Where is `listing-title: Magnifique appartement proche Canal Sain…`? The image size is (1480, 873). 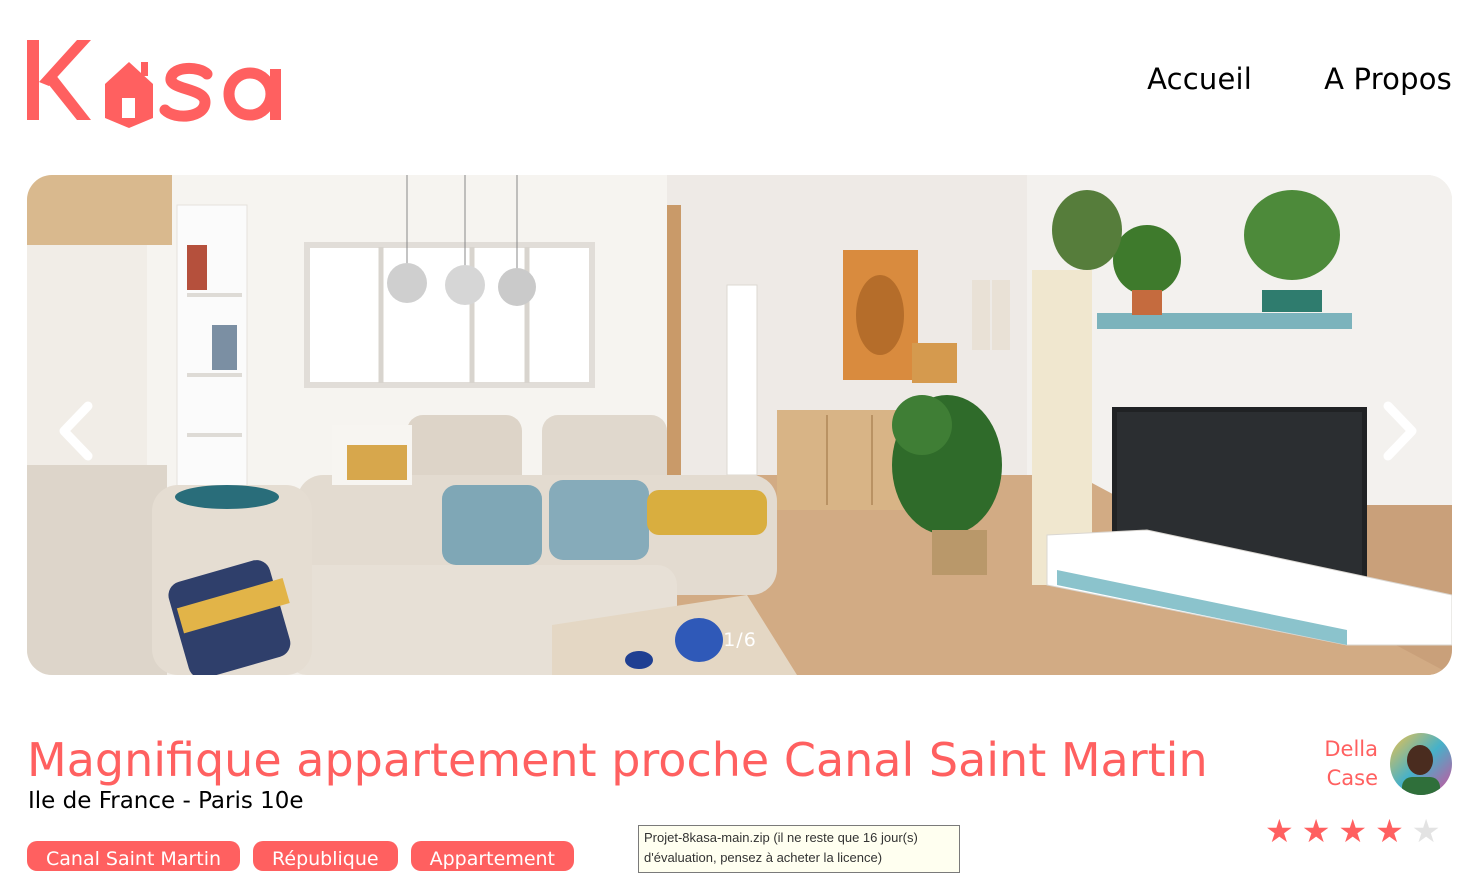
listing-title: Magnifique appartement proche Canal Sain… is located at coordinates (617, 760).